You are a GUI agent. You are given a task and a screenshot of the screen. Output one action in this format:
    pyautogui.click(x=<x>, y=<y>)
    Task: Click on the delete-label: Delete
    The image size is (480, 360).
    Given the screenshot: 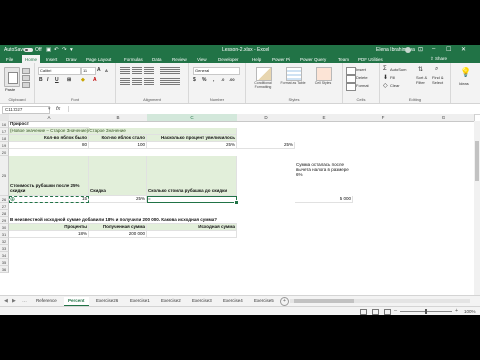 What is the action you would take?
    pyautogui.click(x=362, y=77)
    